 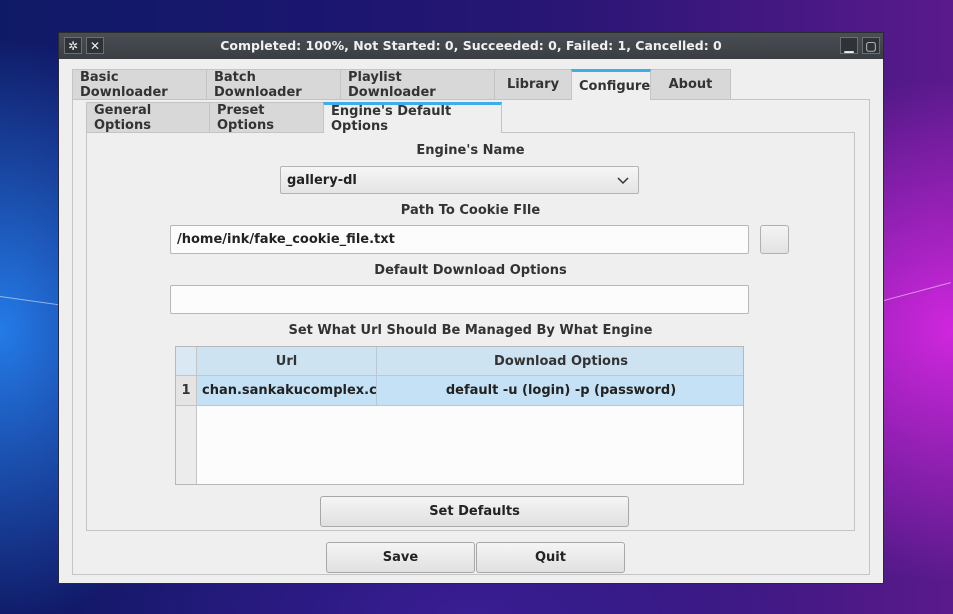 I want to click on tab-engines-default-options: Engine's Default Options, so click(x=412, y=118).